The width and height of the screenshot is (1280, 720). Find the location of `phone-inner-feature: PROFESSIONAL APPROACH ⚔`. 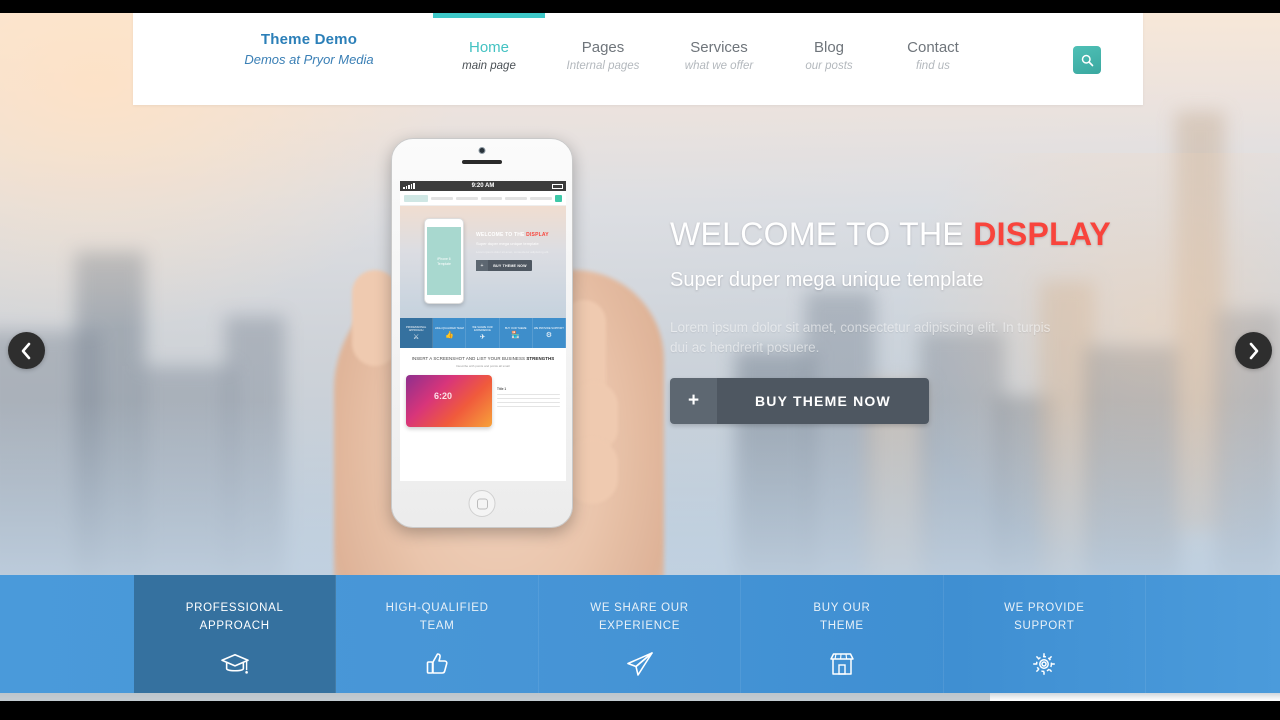

phone-inner-feature: PROFESSIONAL APPROACH ⚔ is located at coordinates (417, 333).